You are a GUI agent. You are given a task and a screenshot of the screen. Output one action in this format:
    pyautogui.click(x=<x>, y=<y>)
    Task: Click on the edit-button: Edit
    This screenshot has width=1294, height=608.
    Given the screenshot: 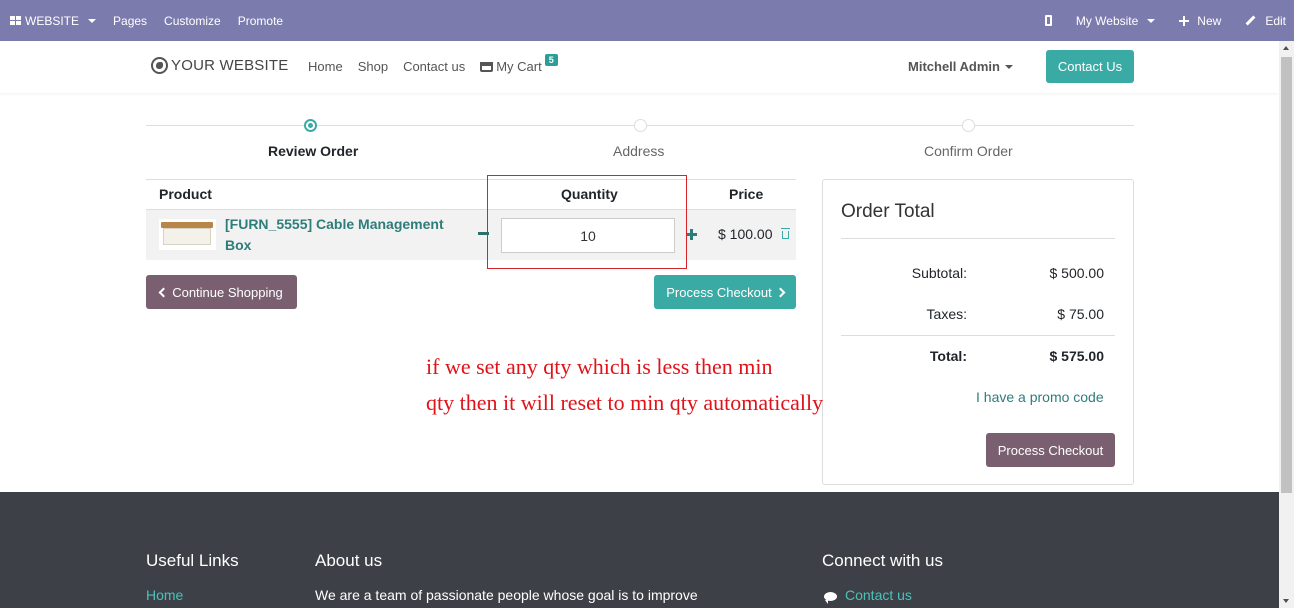 What is the action you would take?
    pyautogui.click(x=1265, y=21)
    